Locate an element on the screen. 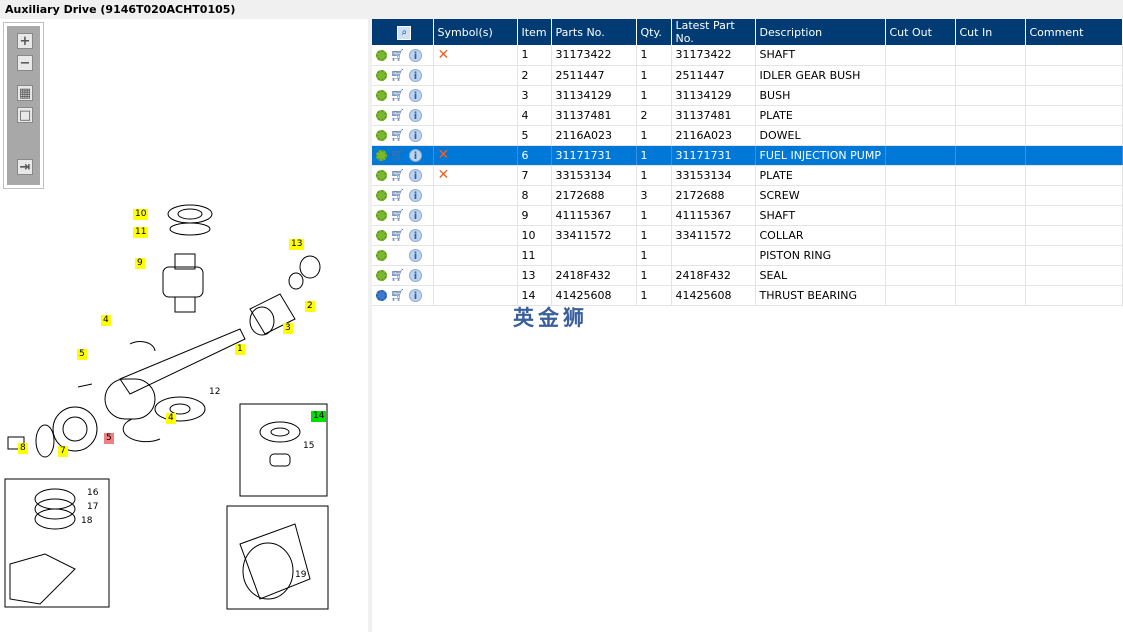 This screenshot has height=632, width=1123. symbol-x-icon: ✕ is located at coordinates (443, 175).